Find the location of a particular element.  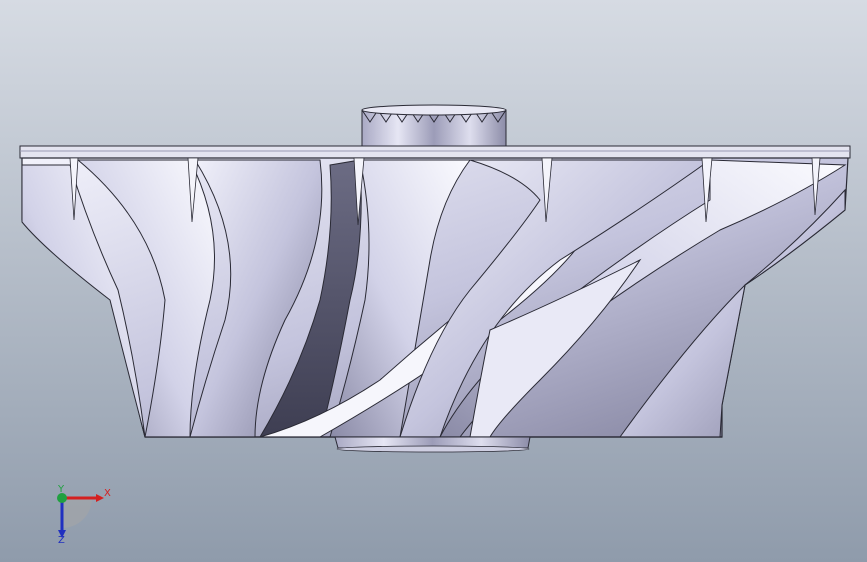

coordinate-triad: X Y Z is located at coordinates (79, 513).